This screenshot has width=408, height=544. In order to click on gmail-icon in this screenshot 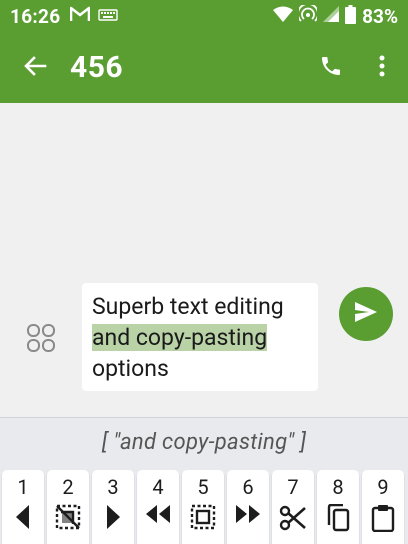, I will do `click(80, 16)`.